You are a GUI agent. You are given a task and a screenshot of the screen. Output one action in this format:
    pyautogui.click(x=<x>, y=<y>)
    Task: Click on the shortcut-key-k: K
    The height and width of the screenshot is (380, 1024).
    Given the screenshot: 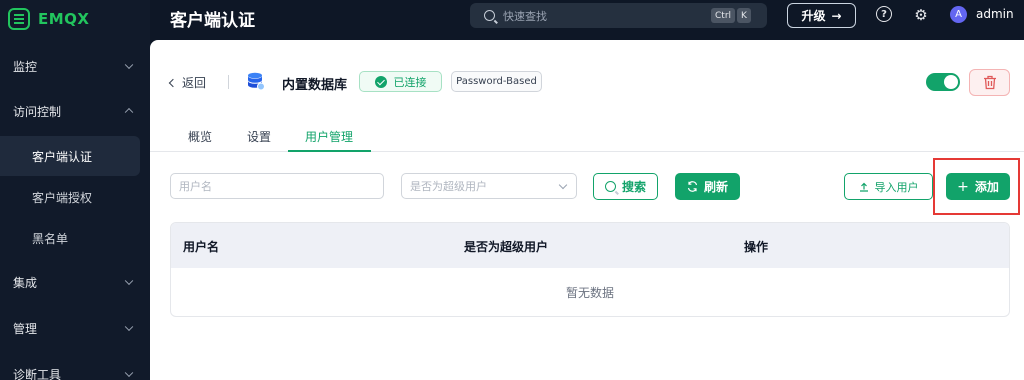 What is the action you would take?
    pyautogui.click(x=744, y=15)
    